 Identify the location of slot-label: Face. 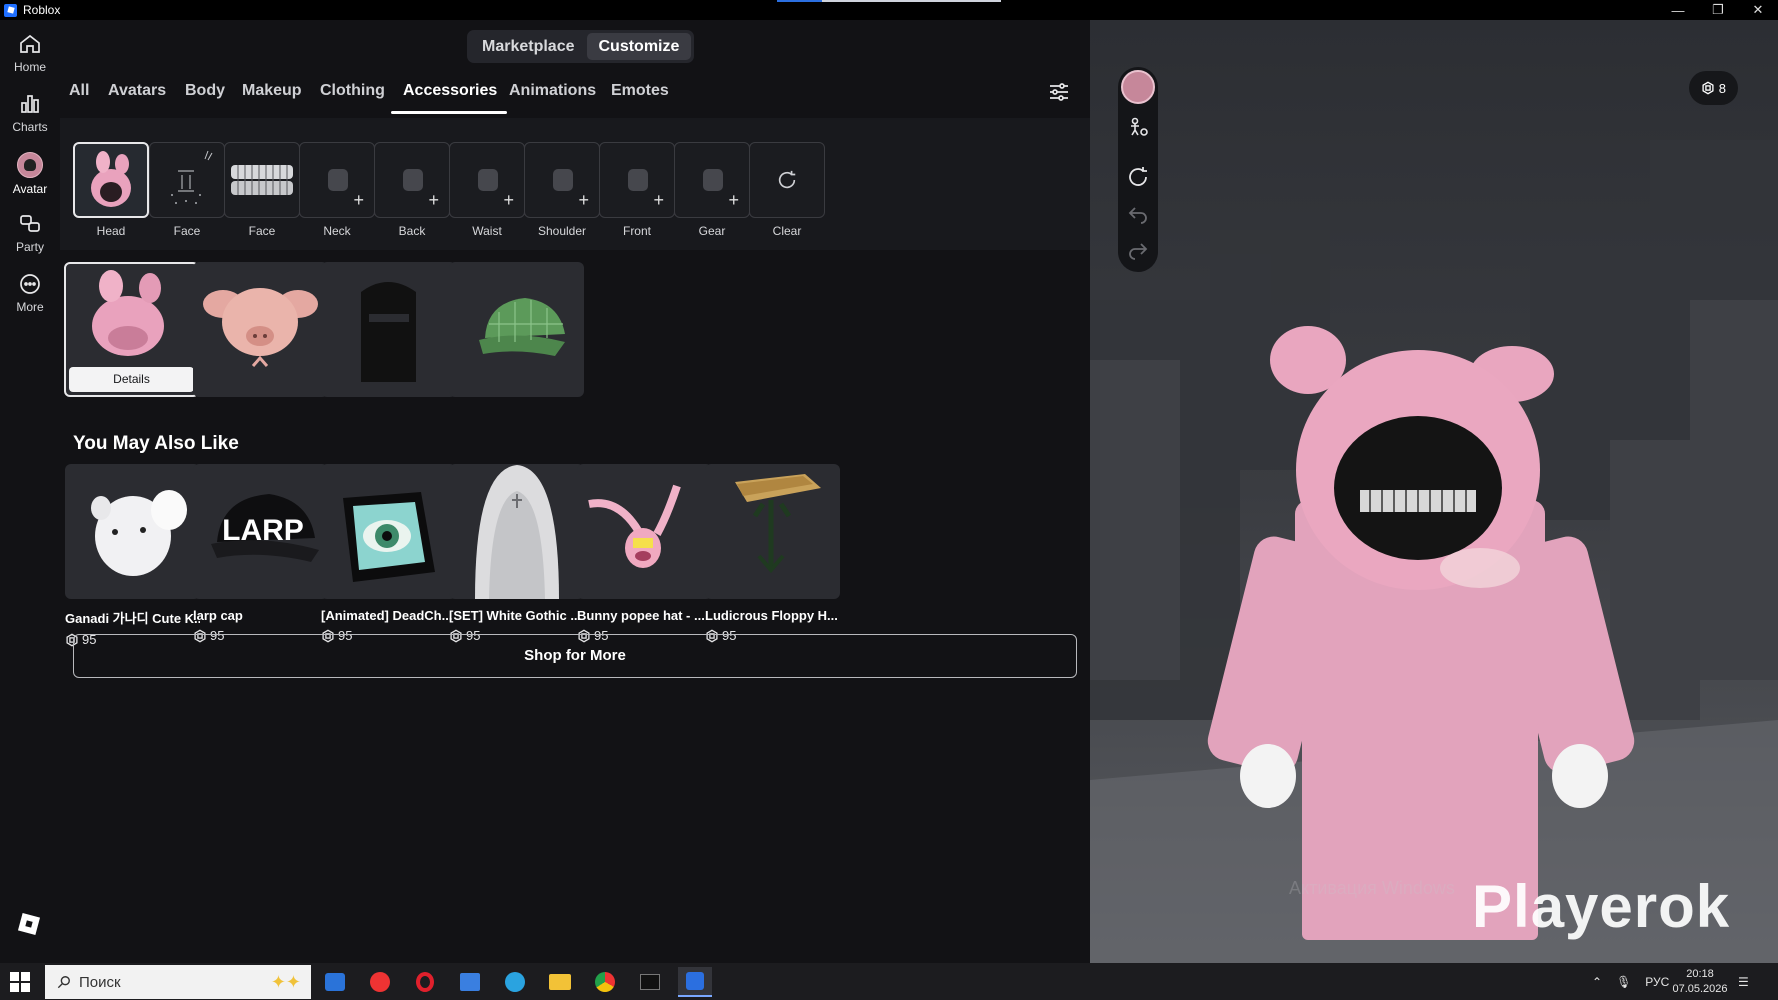
(187, 231).